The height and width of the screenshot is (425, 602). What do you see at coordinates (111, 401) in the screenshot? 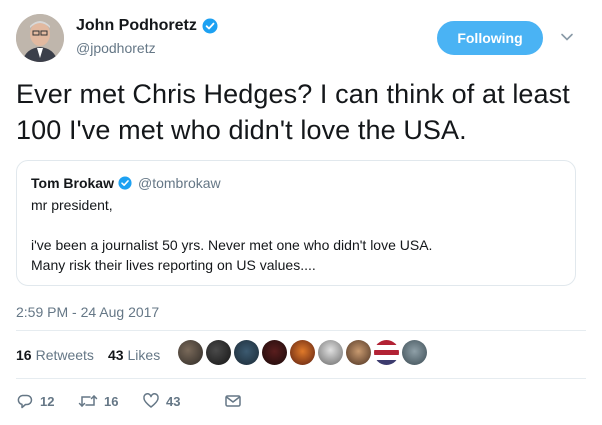
I see `retweet-count: 16` at bounding box center [111, 401].